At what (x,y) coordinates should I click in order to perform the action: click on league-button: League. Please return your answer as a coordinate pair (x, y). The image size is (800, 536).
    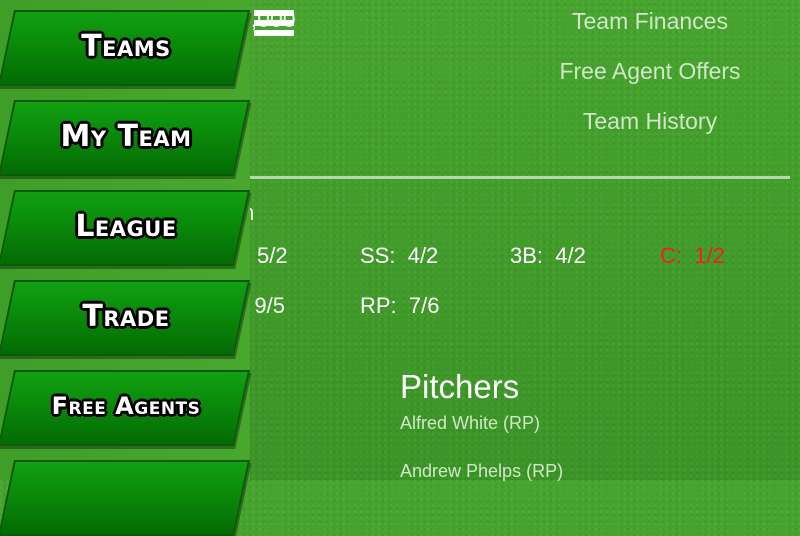
    Looking at the image, I should click on (125, 228).